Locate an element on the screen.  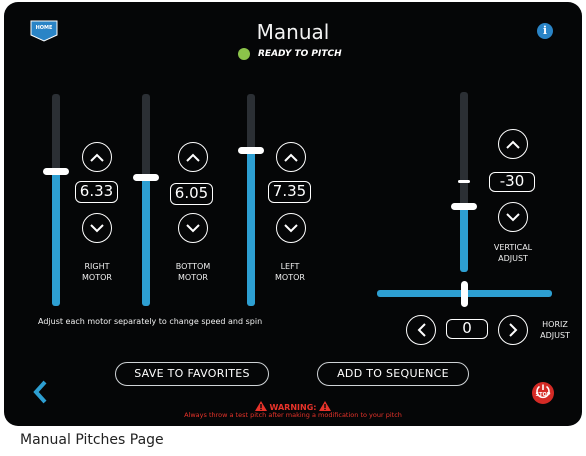
ready-led-icon is located at coordinates (244, 54).